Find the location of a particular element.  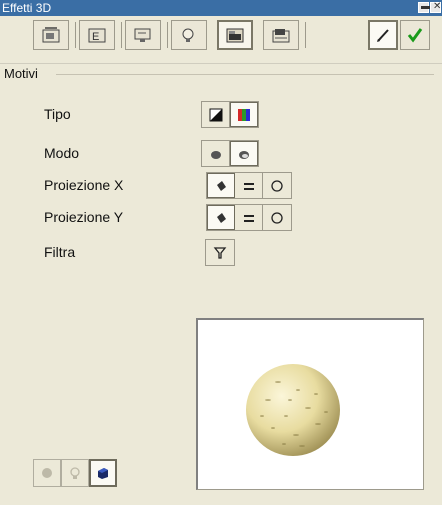

proiezione-y-circular-button is located at coordinates (277, 217).